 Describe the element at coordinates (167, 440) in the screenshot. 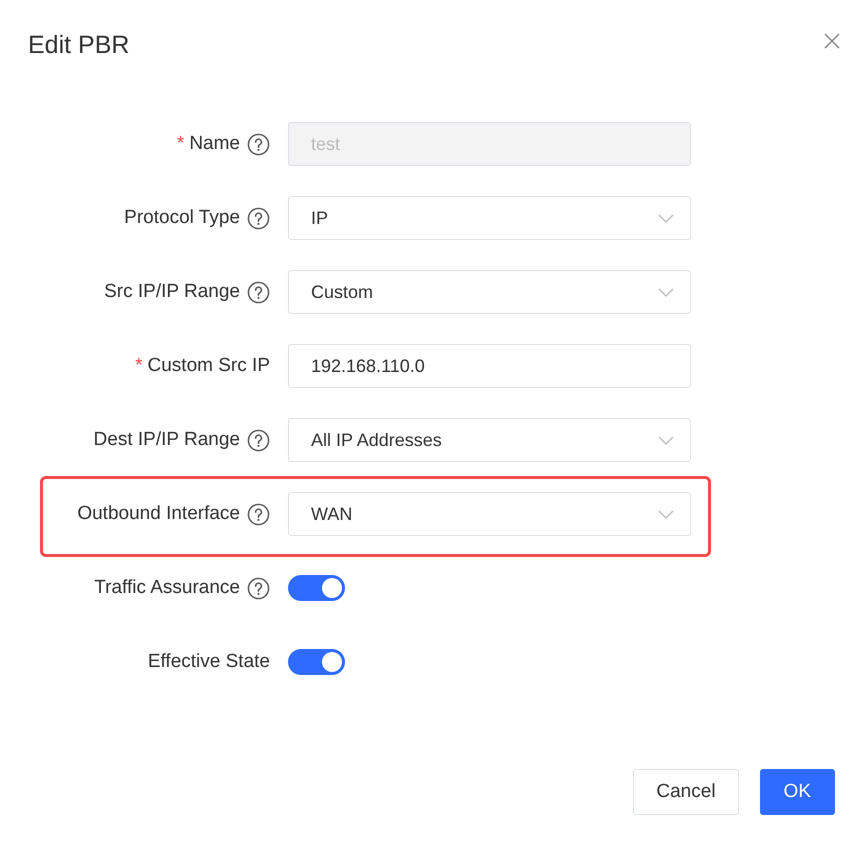

I see `field-label: Dest IP/IP Range` at that location.